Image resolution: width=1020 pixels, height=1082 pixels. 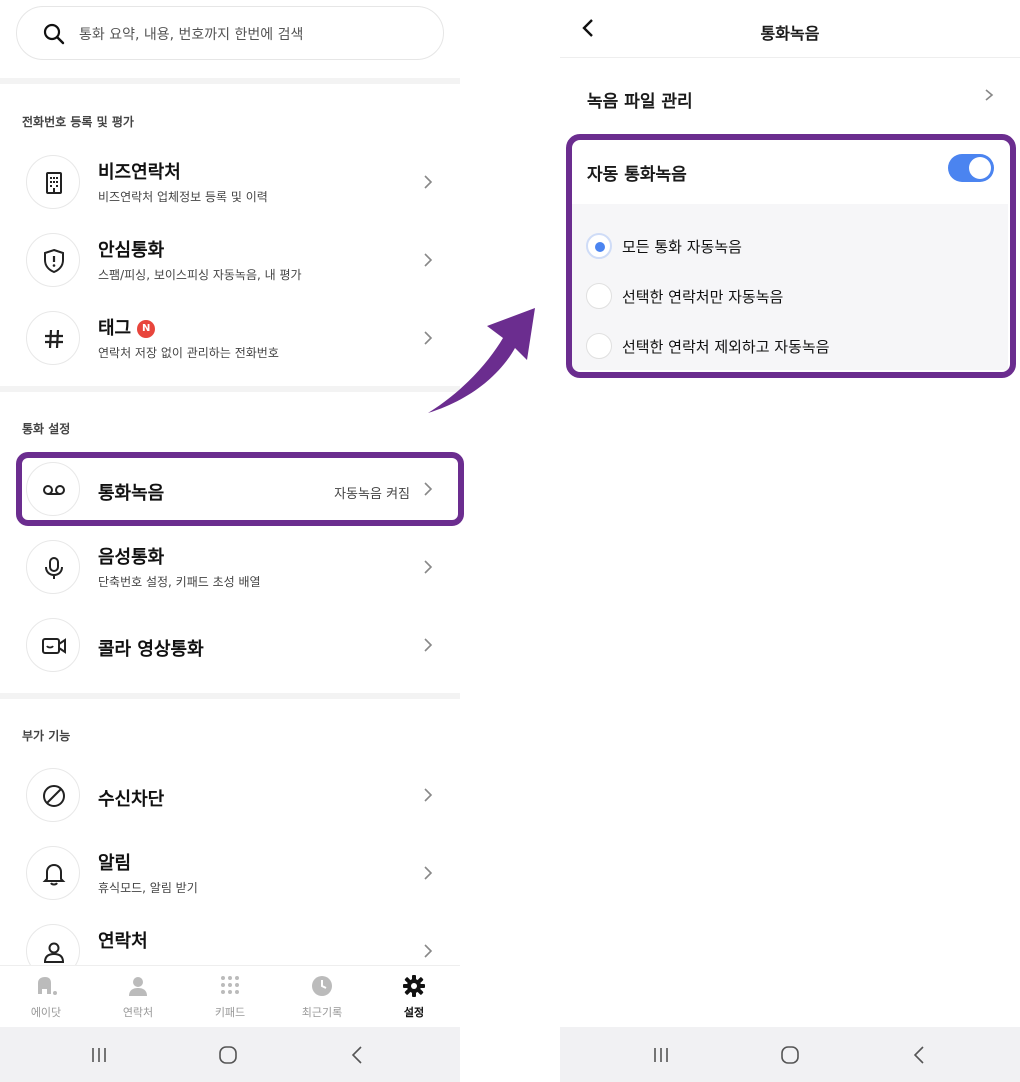 I want to click on tab-settings: 설정, so click(x=414, y=997).